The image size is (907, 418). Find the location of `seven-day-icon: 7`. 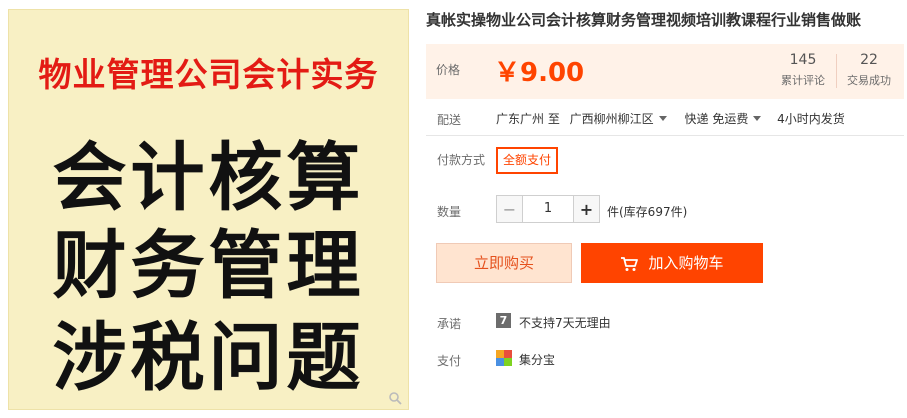

seven-day-icon: 7 is located at coordinates (503, 320).